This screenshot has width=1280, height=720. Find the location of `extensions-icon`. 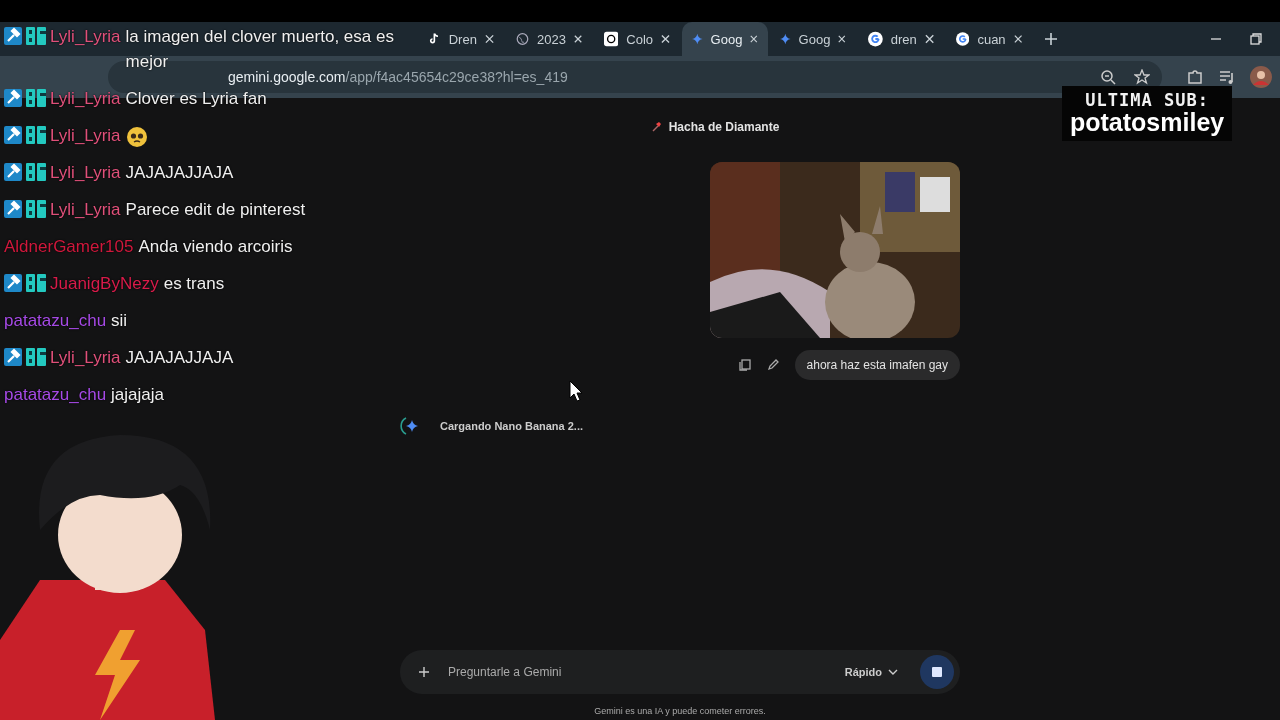

extensions-icon is located at coordinates (1195, 77).